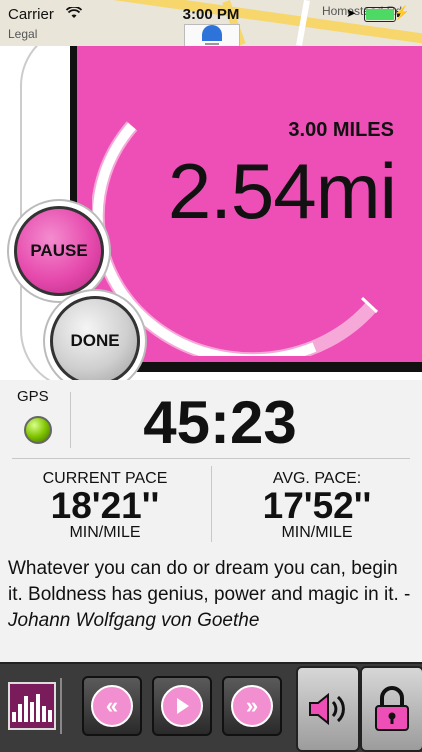 The height and width of the screenshot is (752, 422). I want to click on playlist-icon, so click(32, 706).